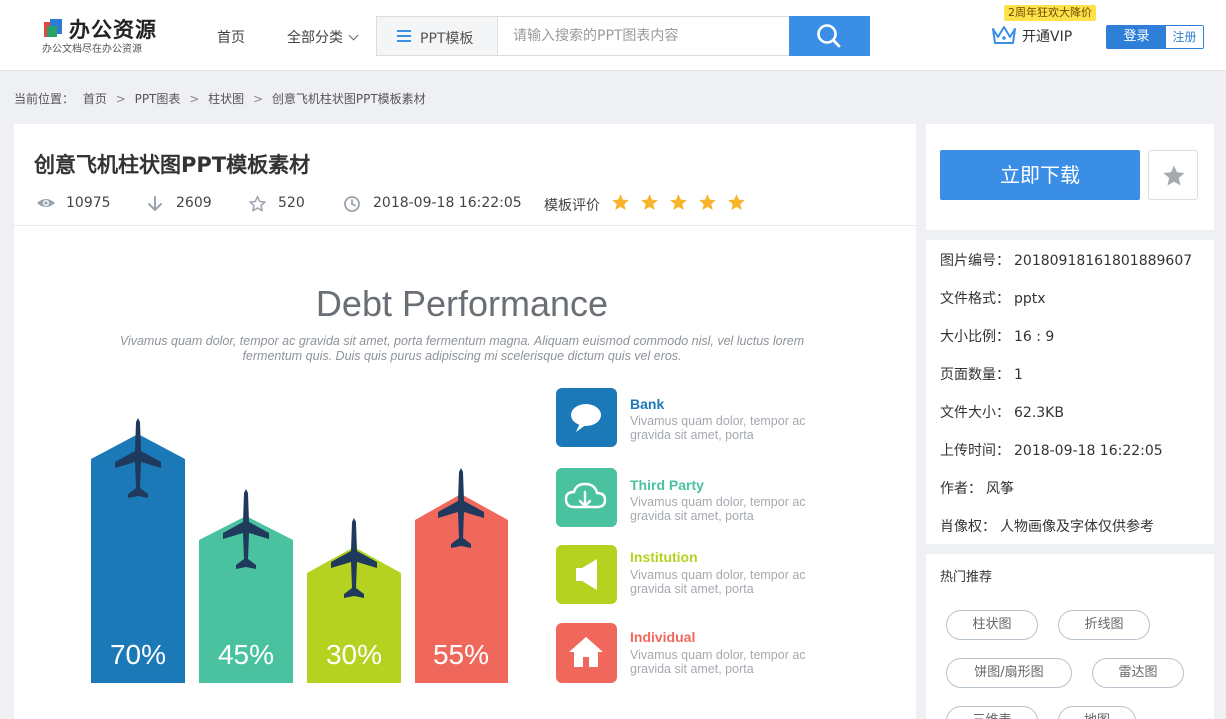  What do you see at coordinates (1004, 35) in the screenshot?
I see `crown-icon` at bounding box center [1004, 35].